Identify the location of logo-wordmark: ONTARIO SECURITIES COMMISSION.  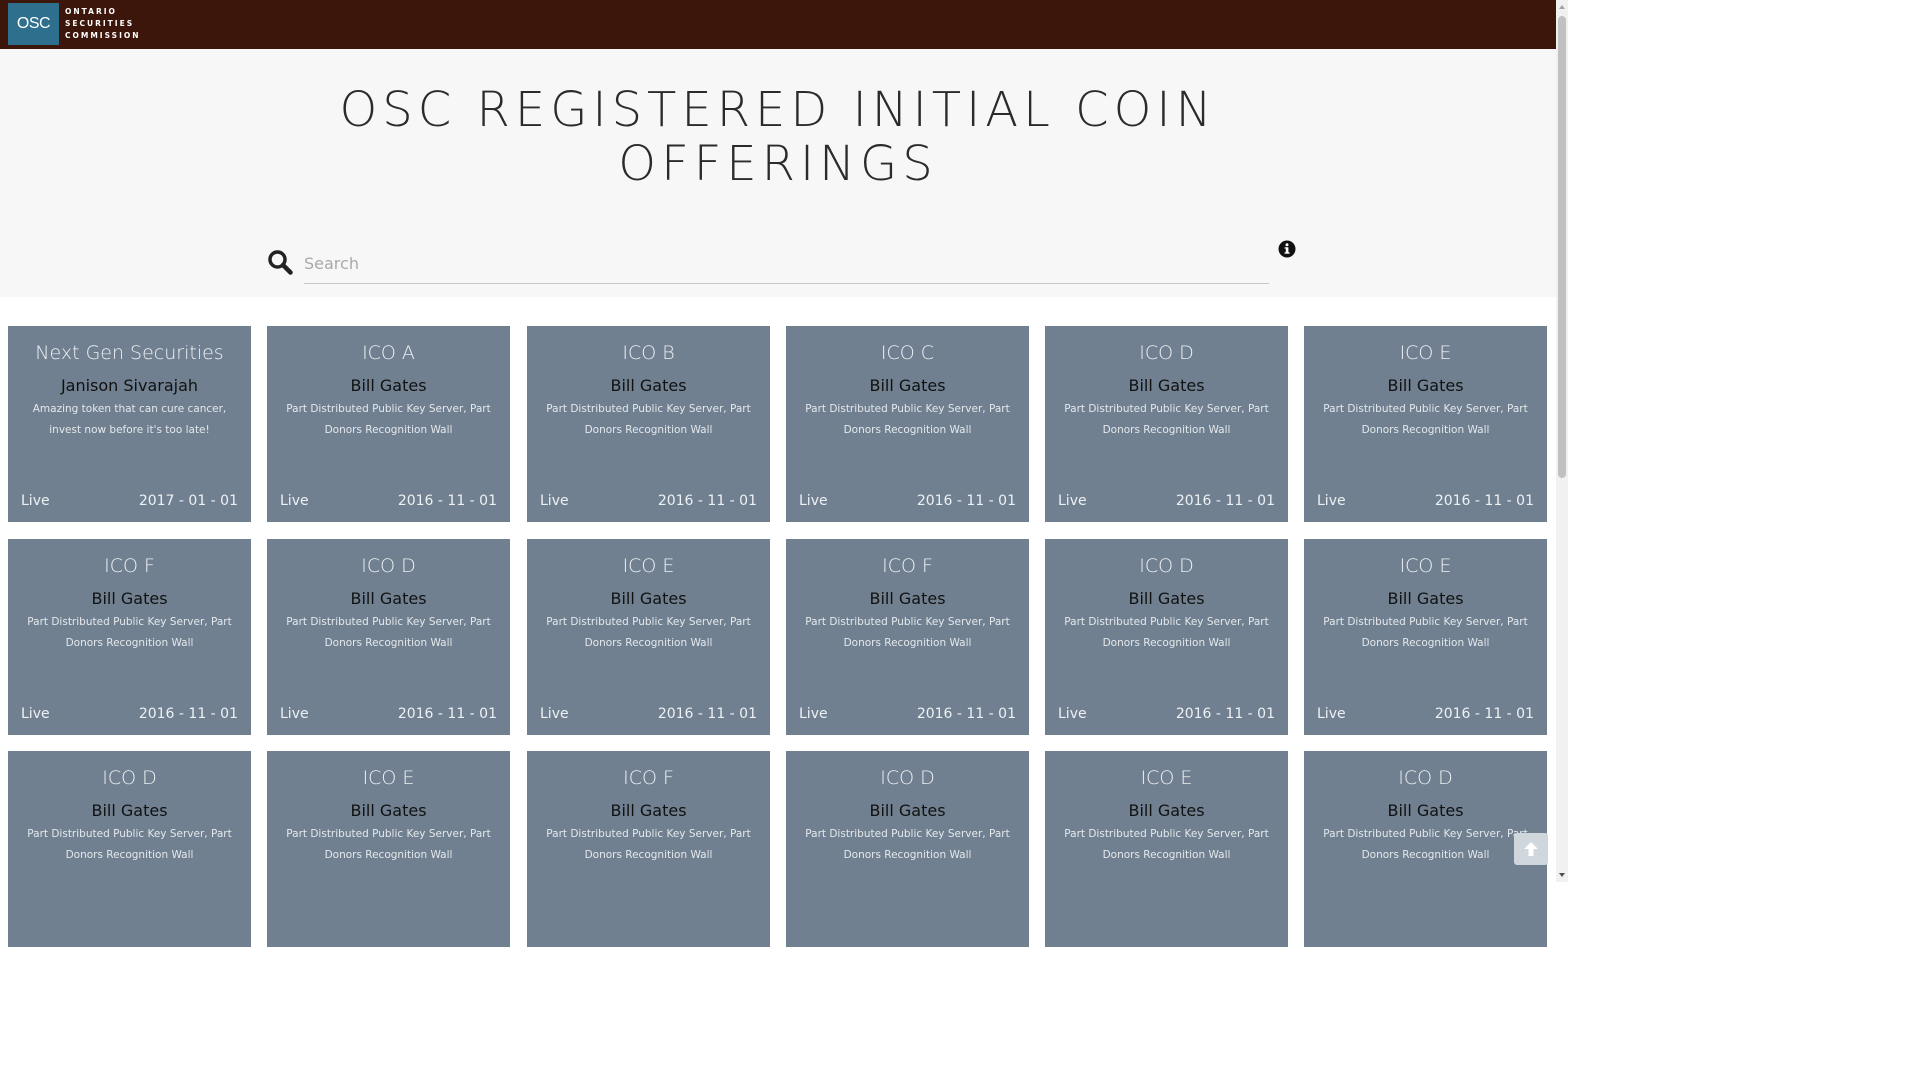
(103, 24).